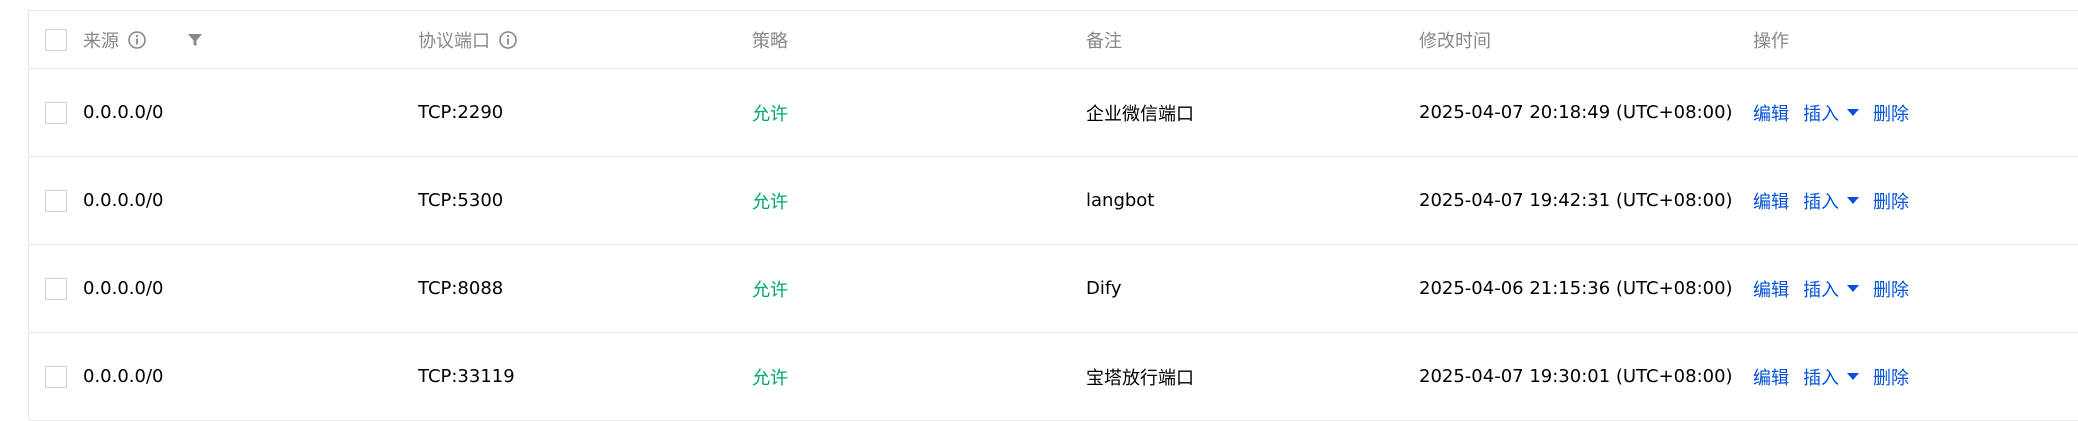 This screenshot has height=421, width=2078. I want to click on table-header: 来源 协议端口 策略 备注 修改时间 操作, so click(1053, 40).